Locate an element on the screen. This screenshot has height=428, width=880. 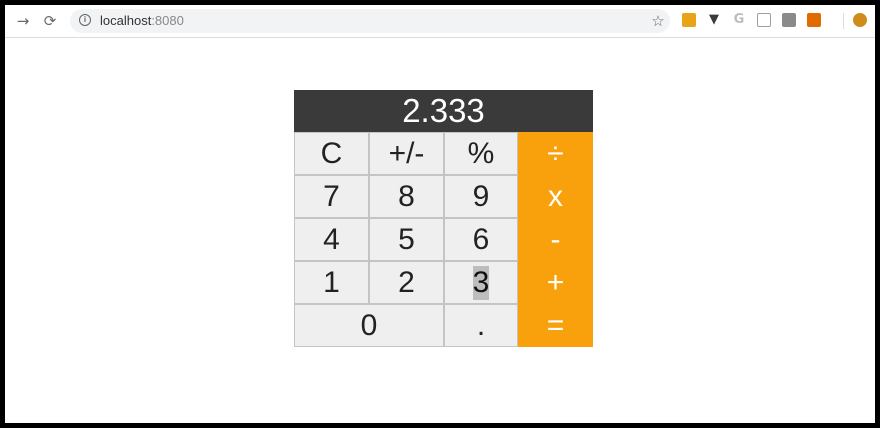
extension-box-icon is located at coordinates (814, 20).